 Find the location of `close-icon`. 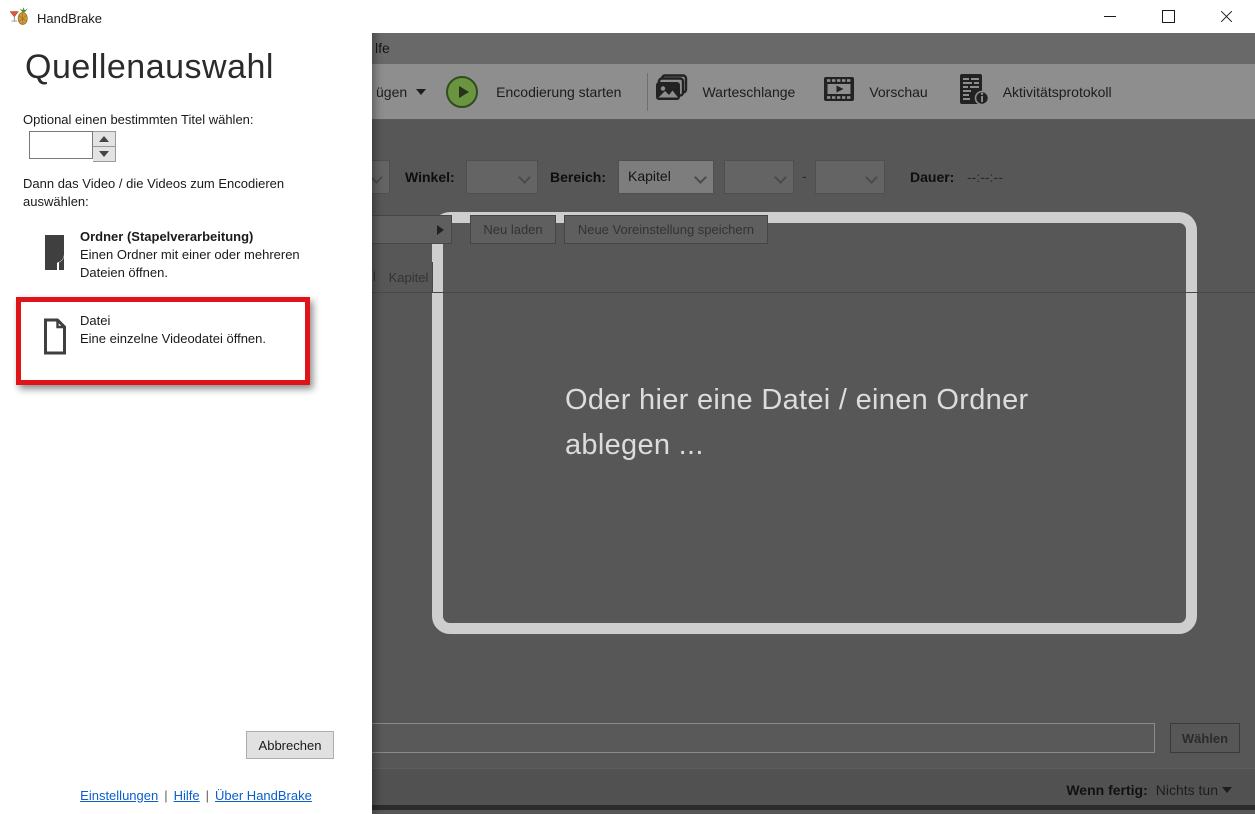

close-icon is located at coordinates (1226, 16).